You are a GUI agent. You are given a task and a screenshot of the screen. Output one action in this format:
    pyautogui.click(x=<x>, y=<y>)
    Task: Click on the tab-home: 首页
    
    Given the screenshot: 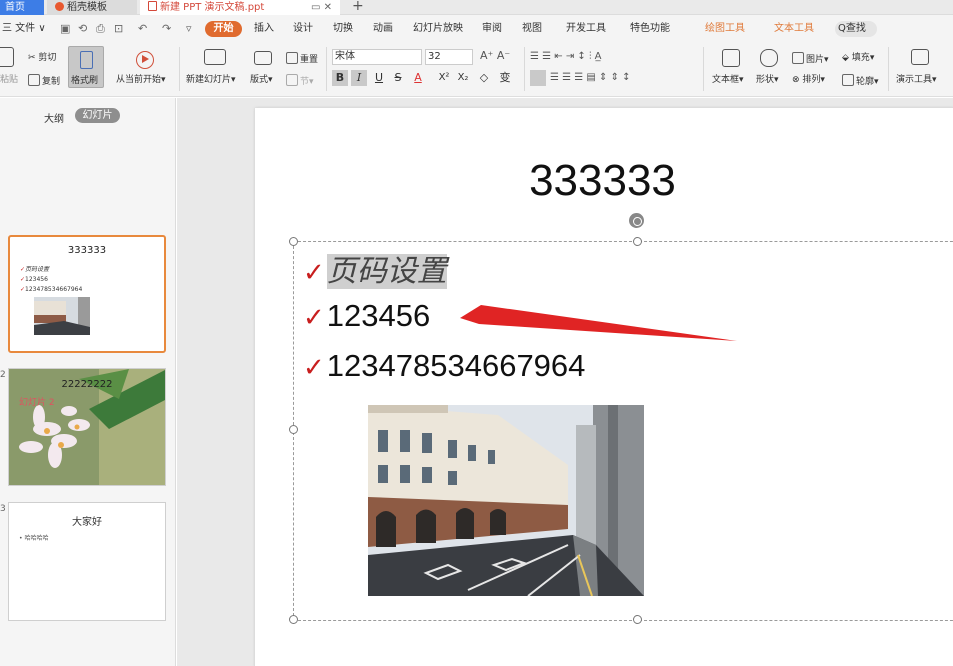 What is the action you would take?
    pyautogui.click(x=22, y=7)
    